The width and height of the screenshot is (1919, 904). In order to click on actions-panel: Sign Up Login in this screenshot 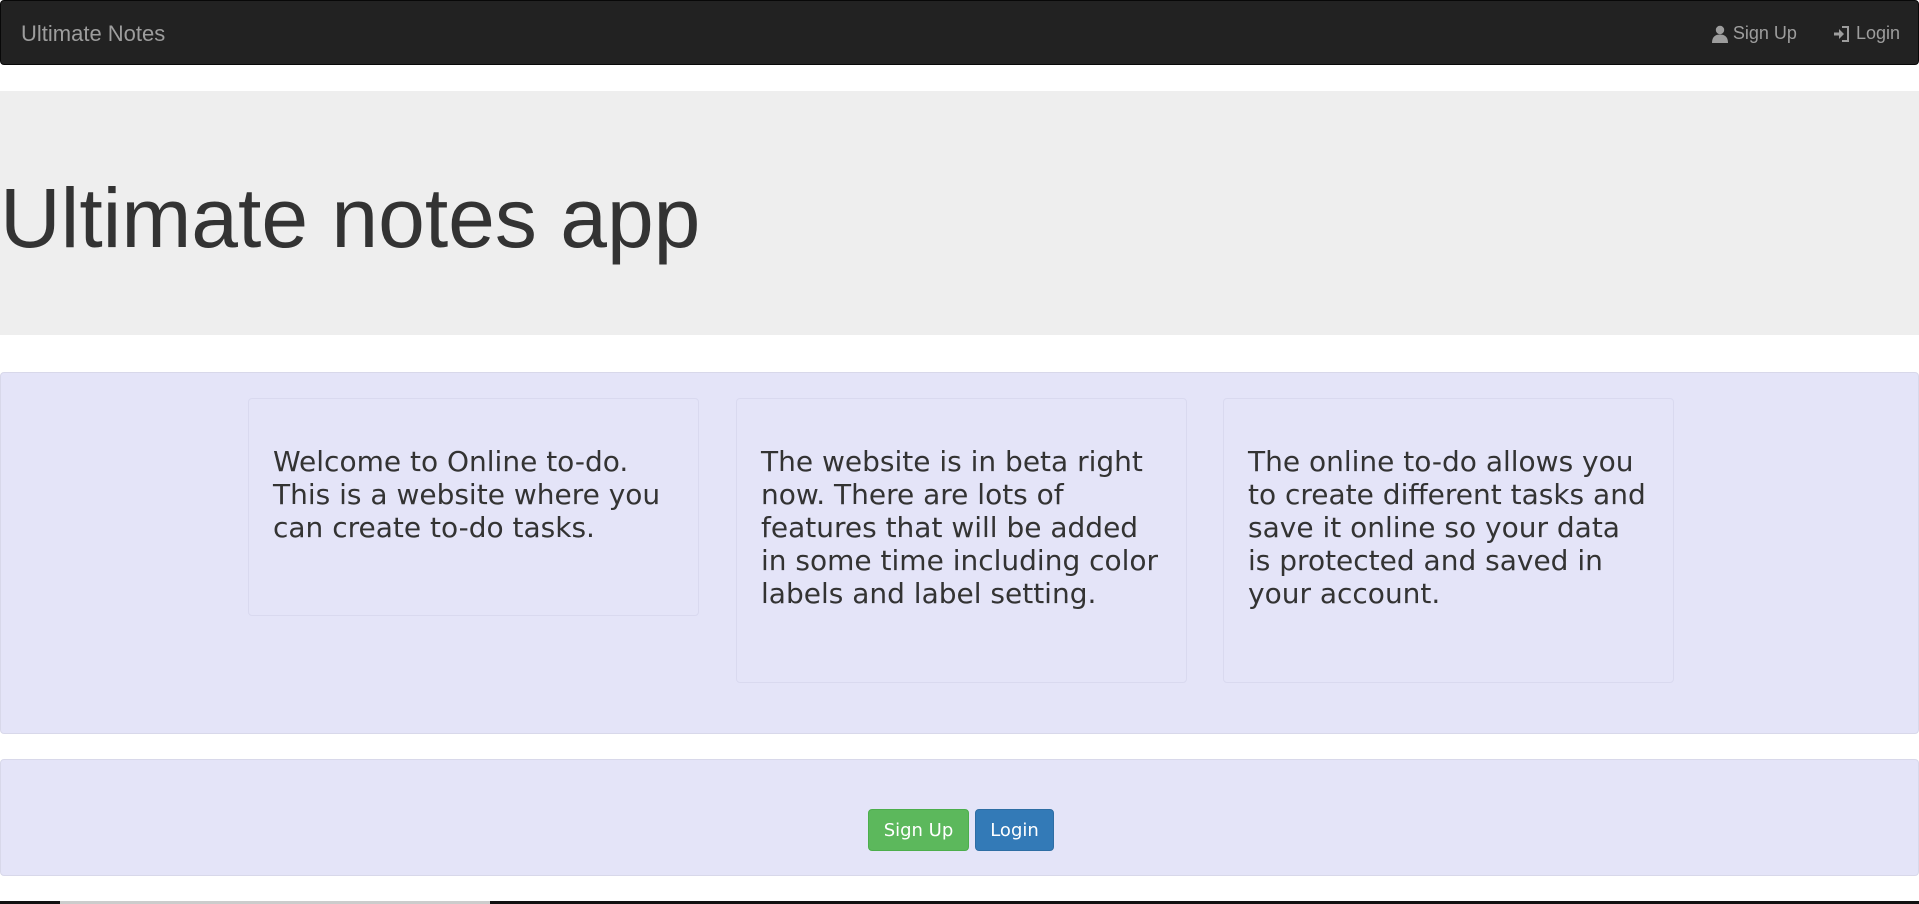, I will do `click(959, 817)`.